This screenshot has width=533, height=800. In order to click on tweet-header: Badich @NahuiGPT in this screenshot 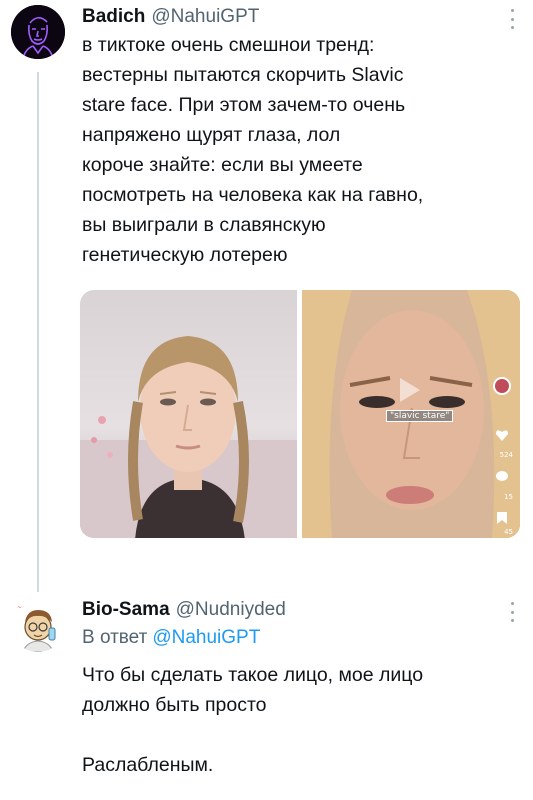, I will do `click(170, 17)`.